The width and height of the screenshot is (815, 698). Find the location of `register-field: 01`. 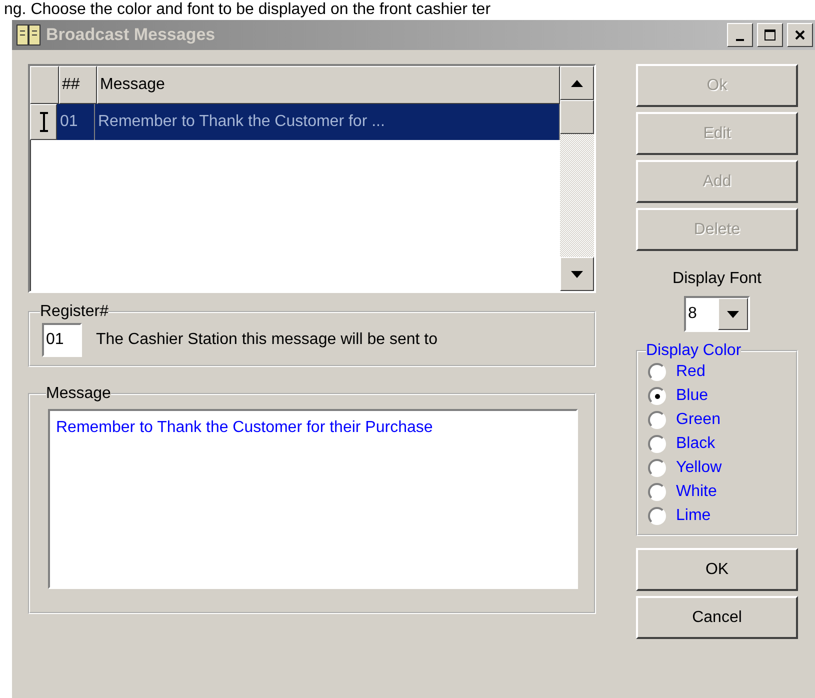

register-field: 01 is located at coordinates (62, 340).